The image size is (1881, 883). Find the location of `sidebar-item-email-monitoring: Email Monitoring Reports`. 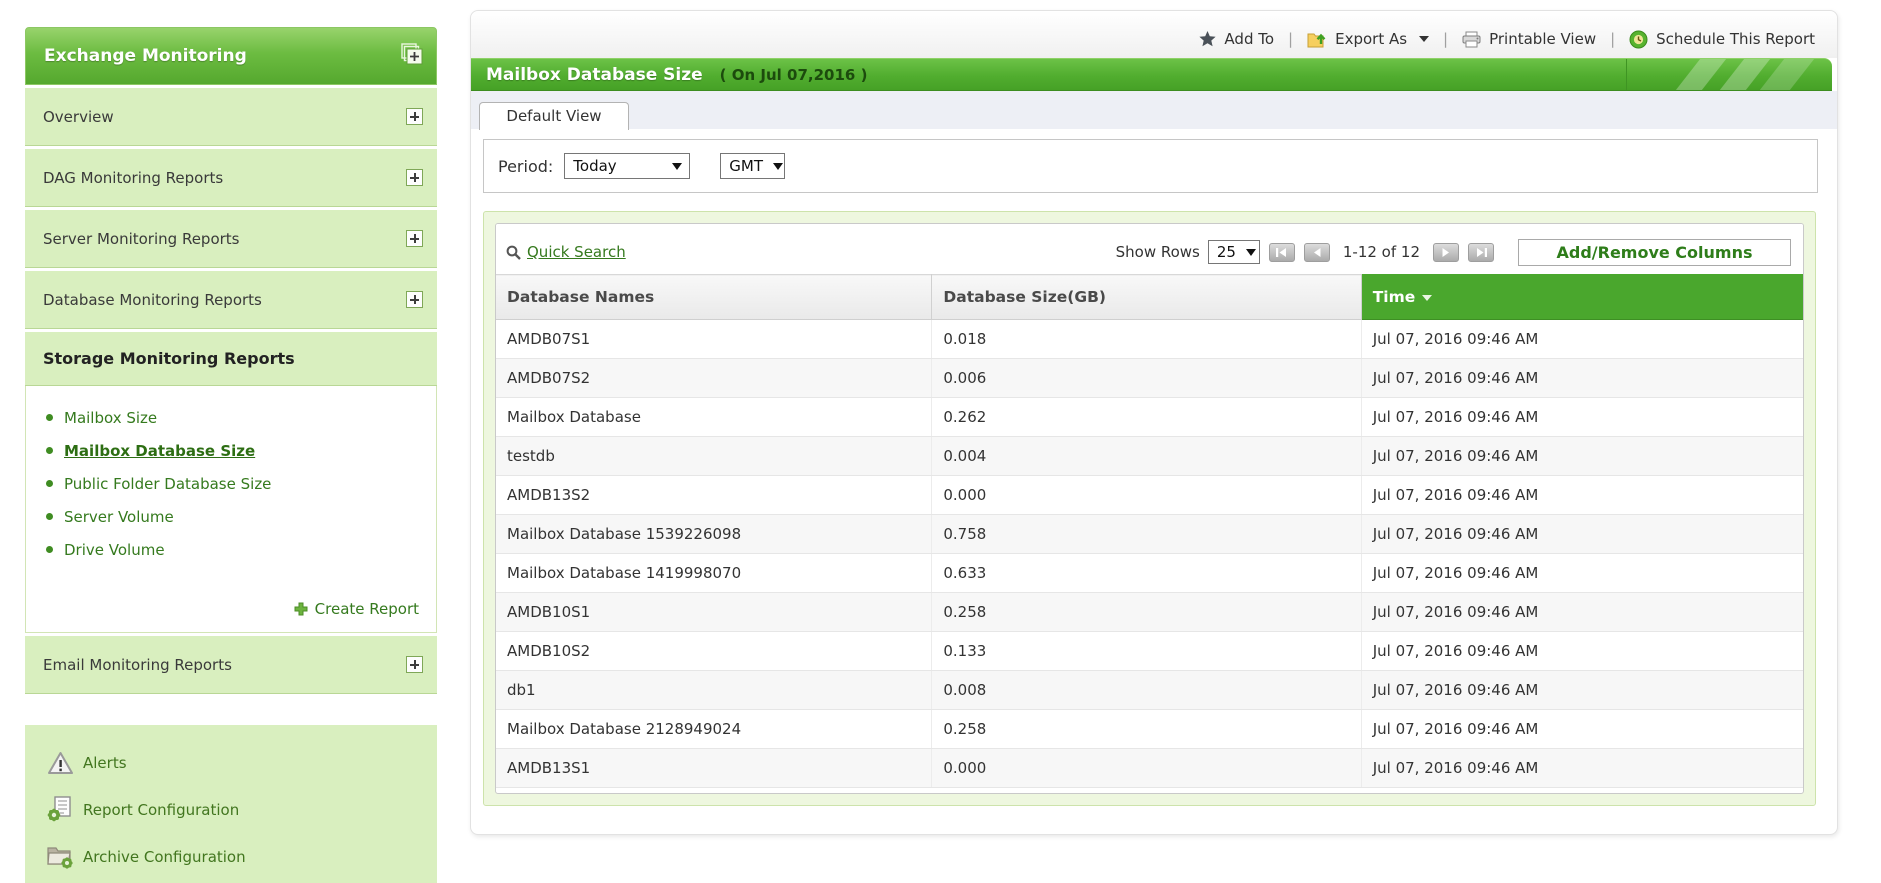

sidebar-item-email-monitoring: Email Monitoring Reports is located at coordinates (231, 665).